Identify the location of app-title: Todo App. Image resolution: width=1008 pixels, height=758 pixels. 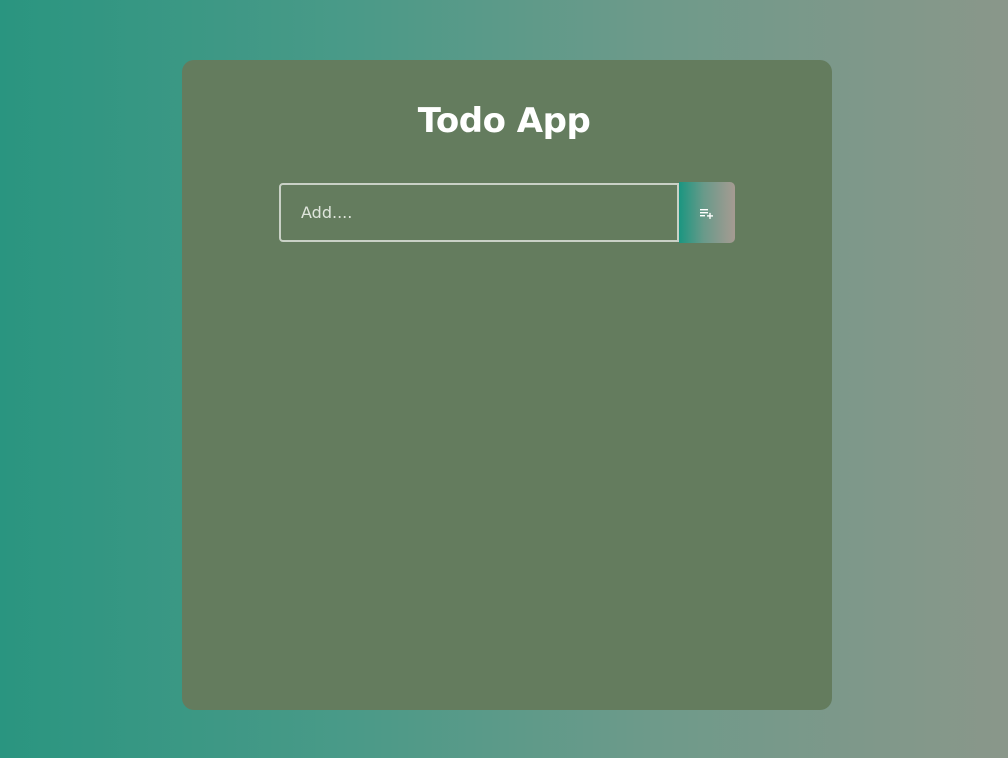
(504, 121).